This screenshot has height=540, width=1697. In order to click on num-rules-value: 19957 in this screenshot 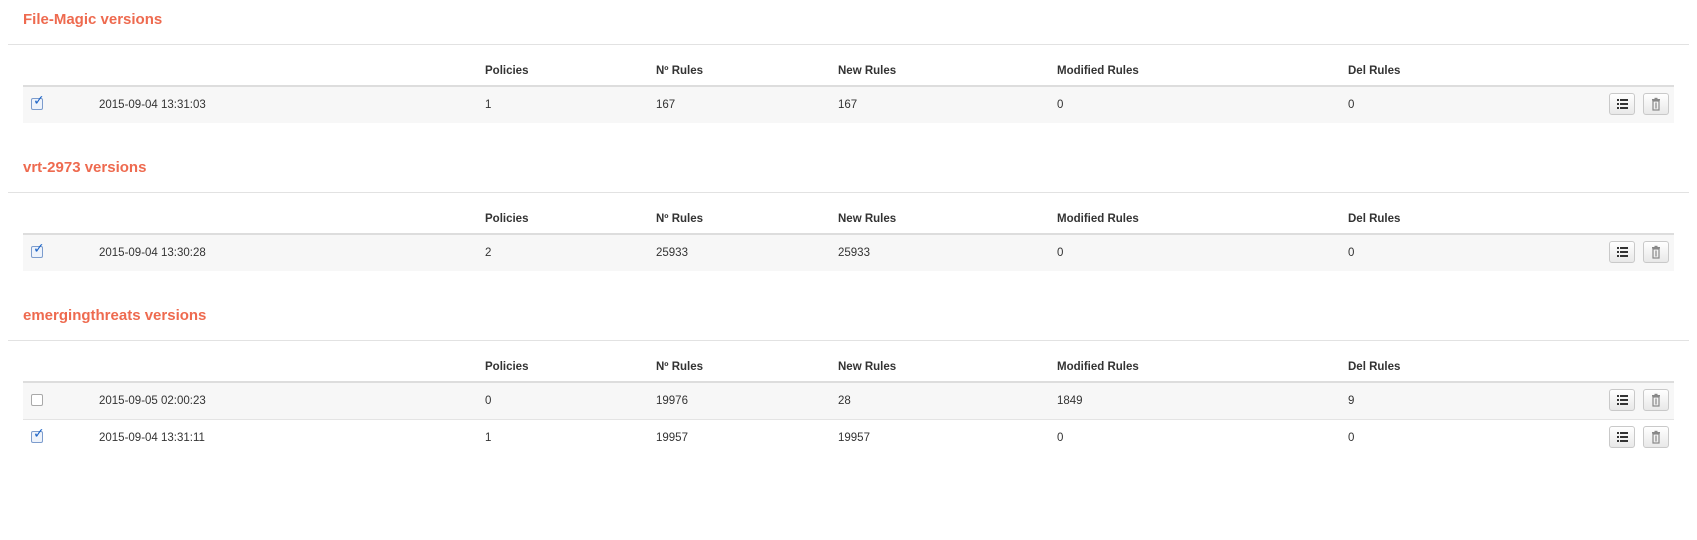, I will do `click(672, 438)`.